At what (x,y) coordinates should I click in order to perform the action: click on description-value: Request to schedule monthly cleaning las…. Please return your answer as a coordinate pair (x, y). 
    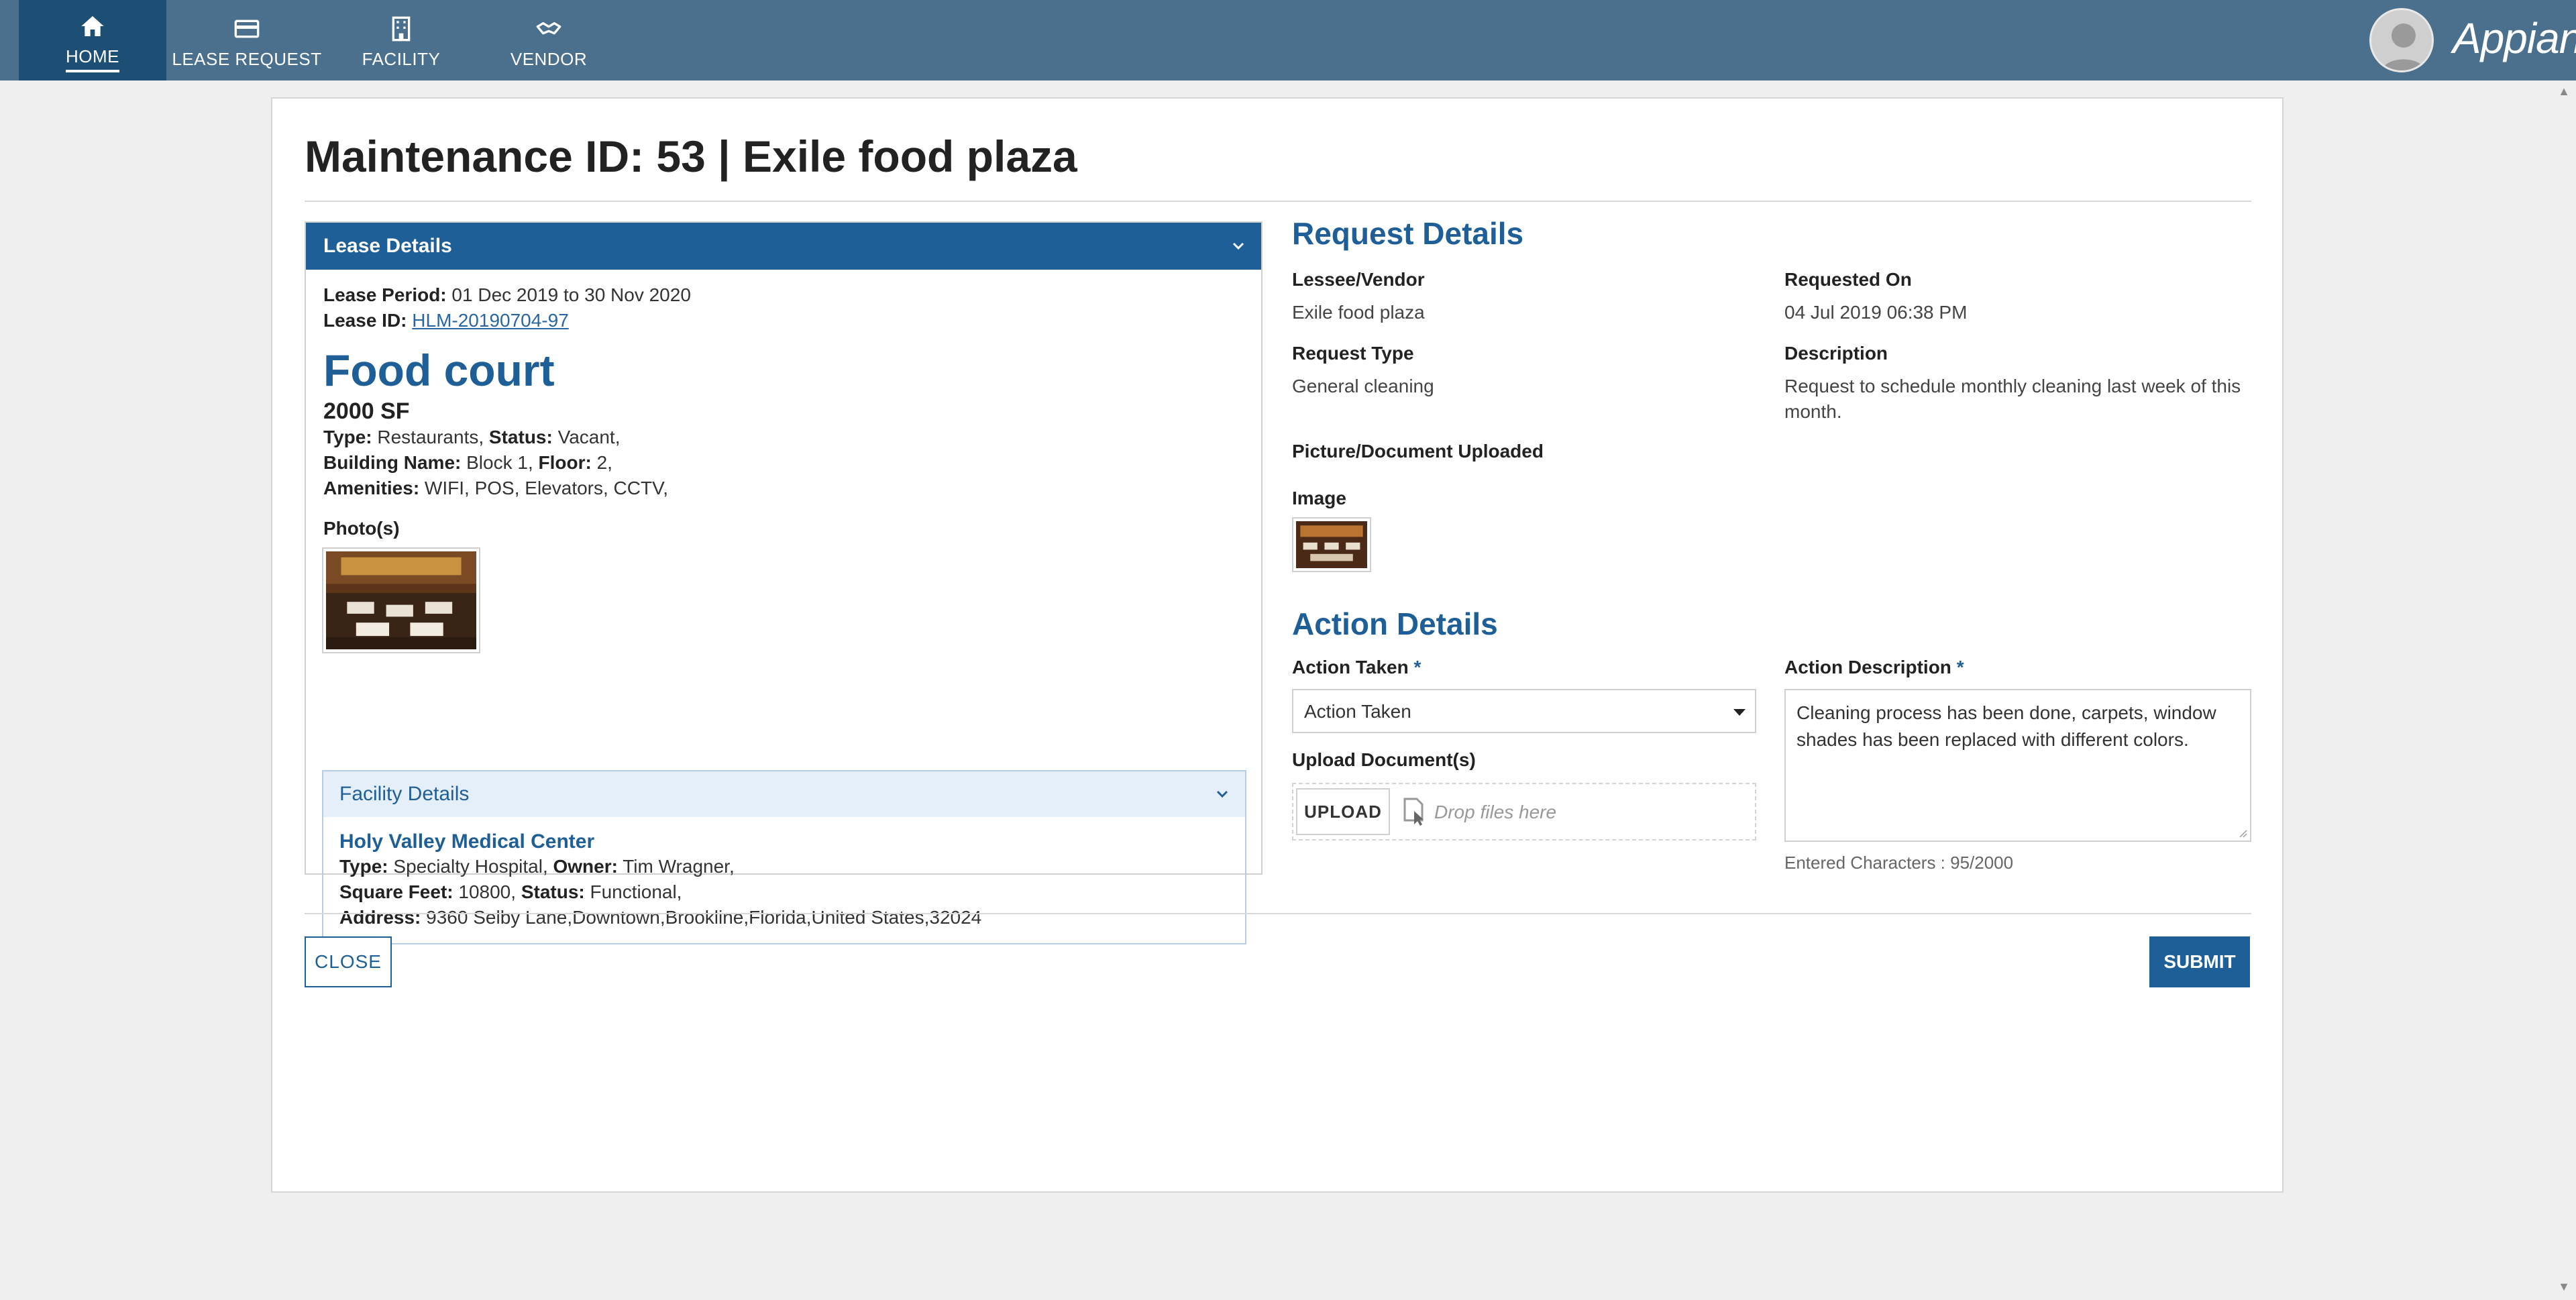
    Looking at the image, I should click on (2012, 399).